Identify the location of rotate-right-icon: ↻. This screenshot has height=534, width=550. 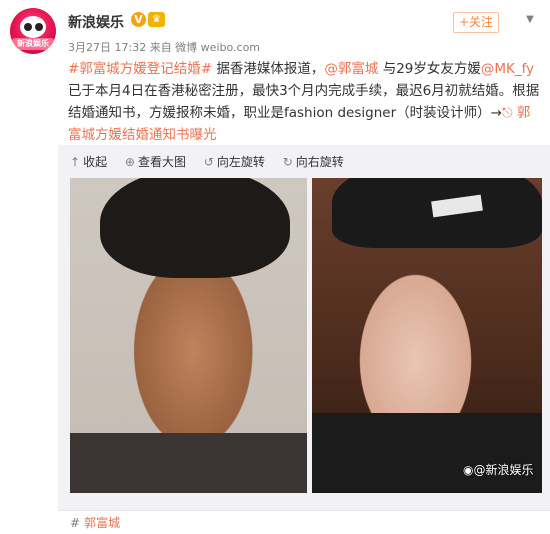
(287, 162).